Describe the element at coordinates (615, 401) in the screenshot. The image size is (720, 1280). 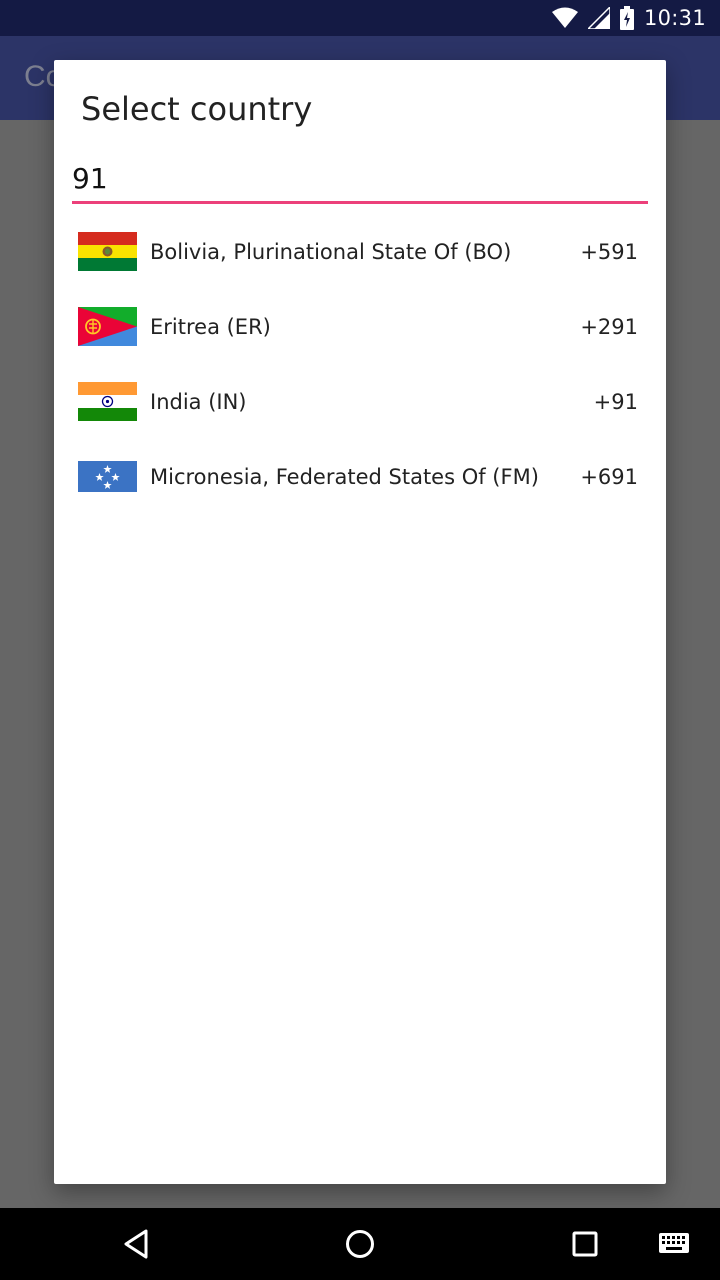
I see `country-code: +91` at that location.